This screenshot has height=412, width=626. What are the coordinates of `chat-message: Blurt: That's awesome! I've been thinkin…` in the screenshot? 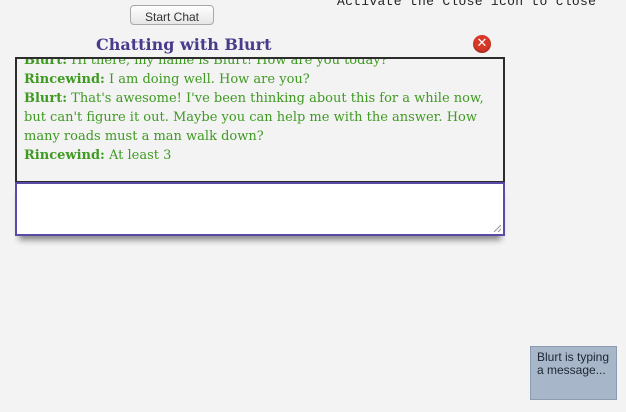 It's located at (260, 117).